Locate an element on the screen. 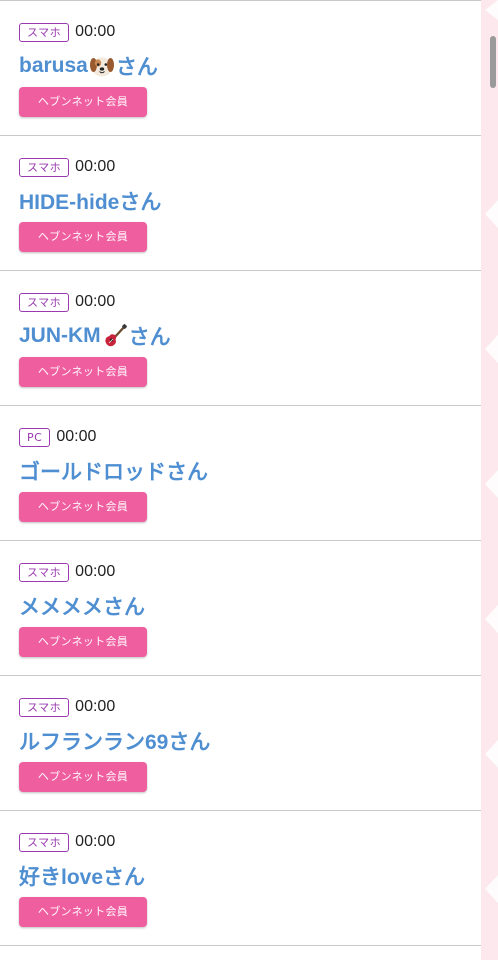 The width and height of the screenshot is (498, 960). user-name-text: ゴールドロッドさん is located at coordinates (113, 472).